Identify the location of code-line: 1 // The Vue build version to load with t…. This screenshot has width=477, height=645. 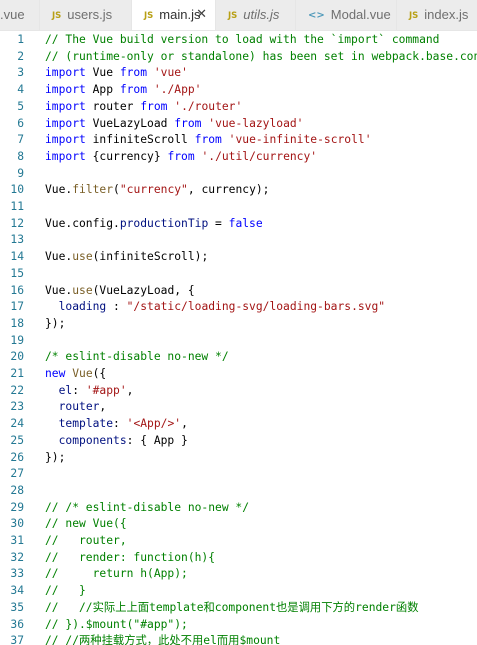
(238, 40).